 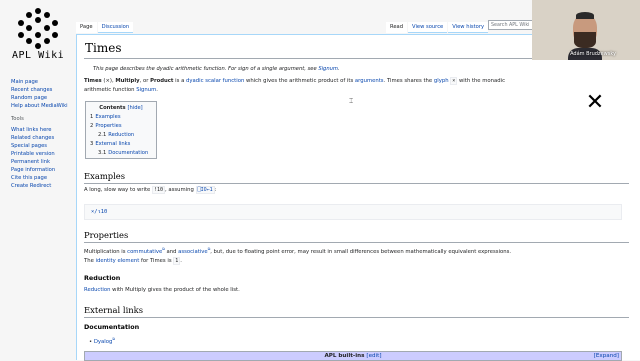 I want to click on sidebar-item-related-changes: Related changes, so click(x=33, y=138).